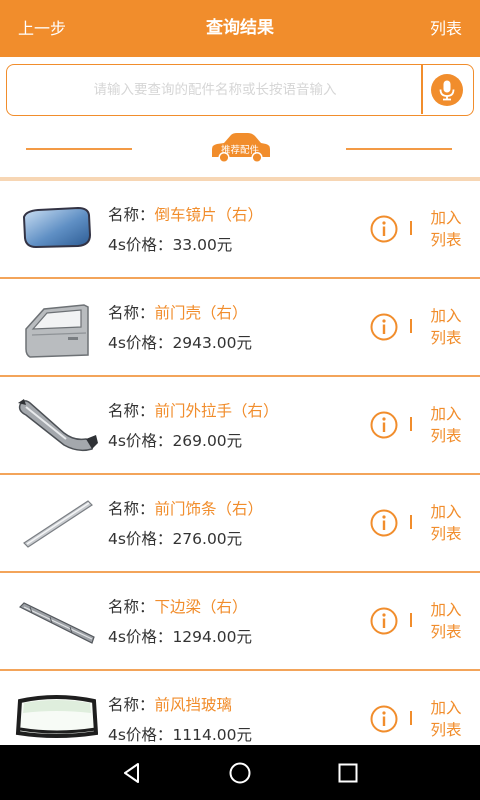 Image resolution: width=480 pixels, height=800 pixels. What do you see at coordinates (212, 343) in the screenshot?
I see `part-price: 2943.00元` at bounding box center [212, 343].